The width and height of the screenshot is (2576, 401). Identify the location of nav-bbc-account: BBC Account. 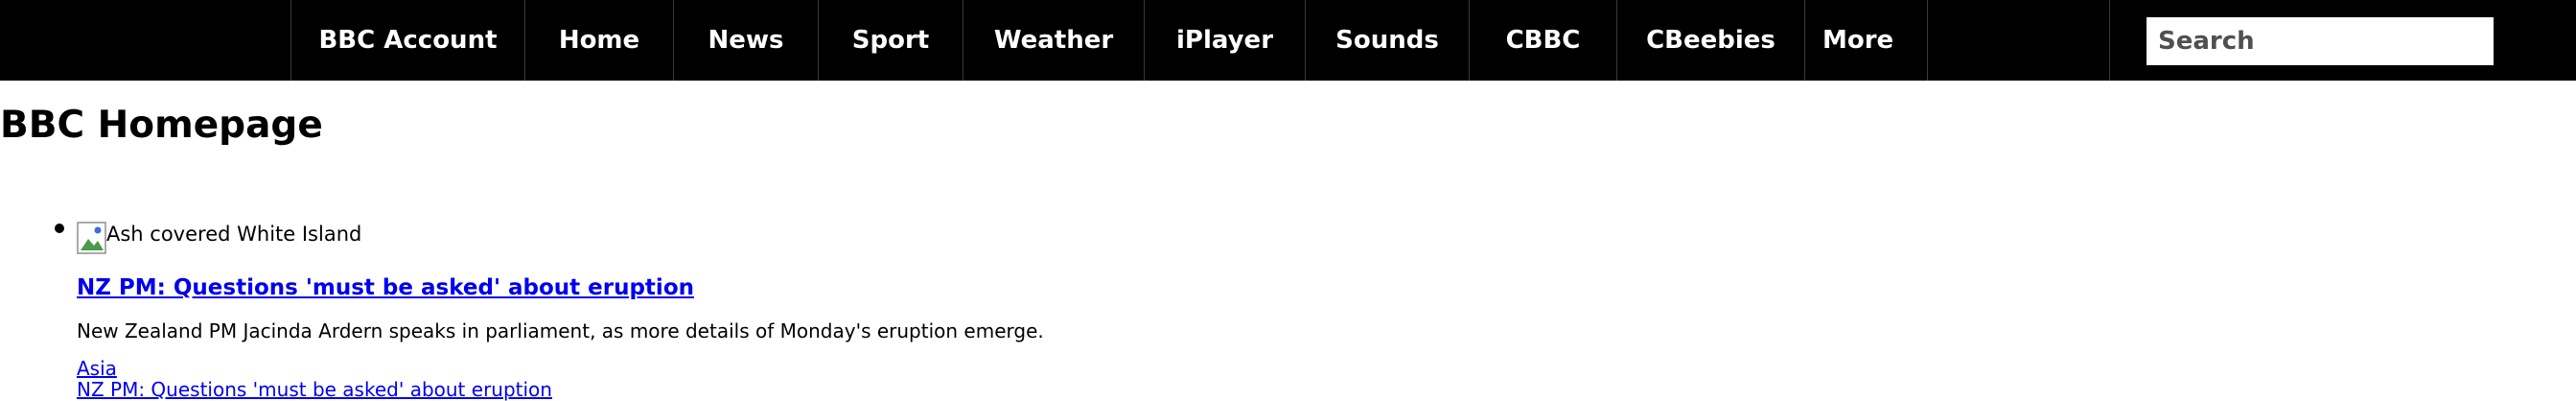
(408, 40).